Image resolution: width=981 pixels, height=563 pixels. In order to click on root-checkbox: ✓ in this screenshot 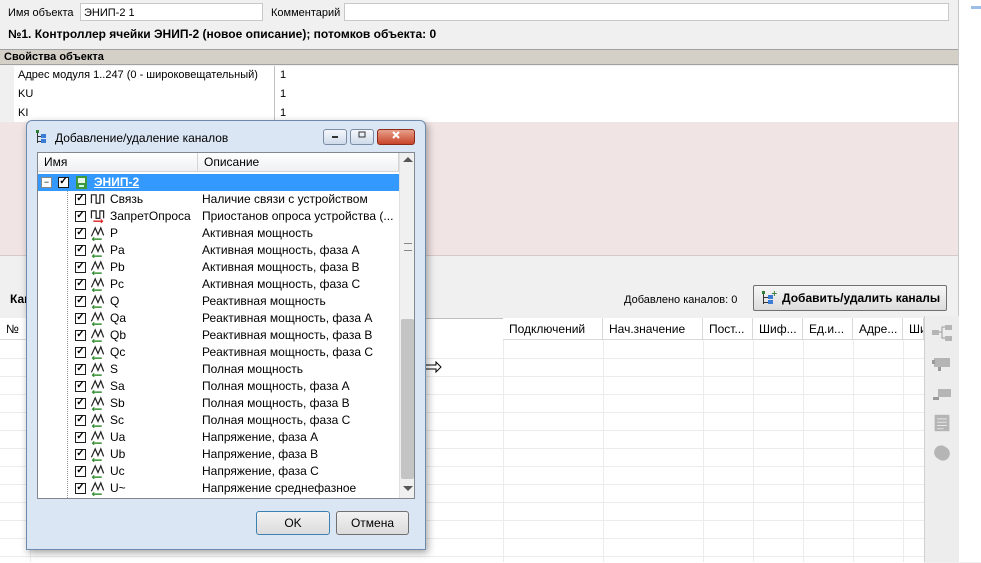, I will do `click(63, 182)`.